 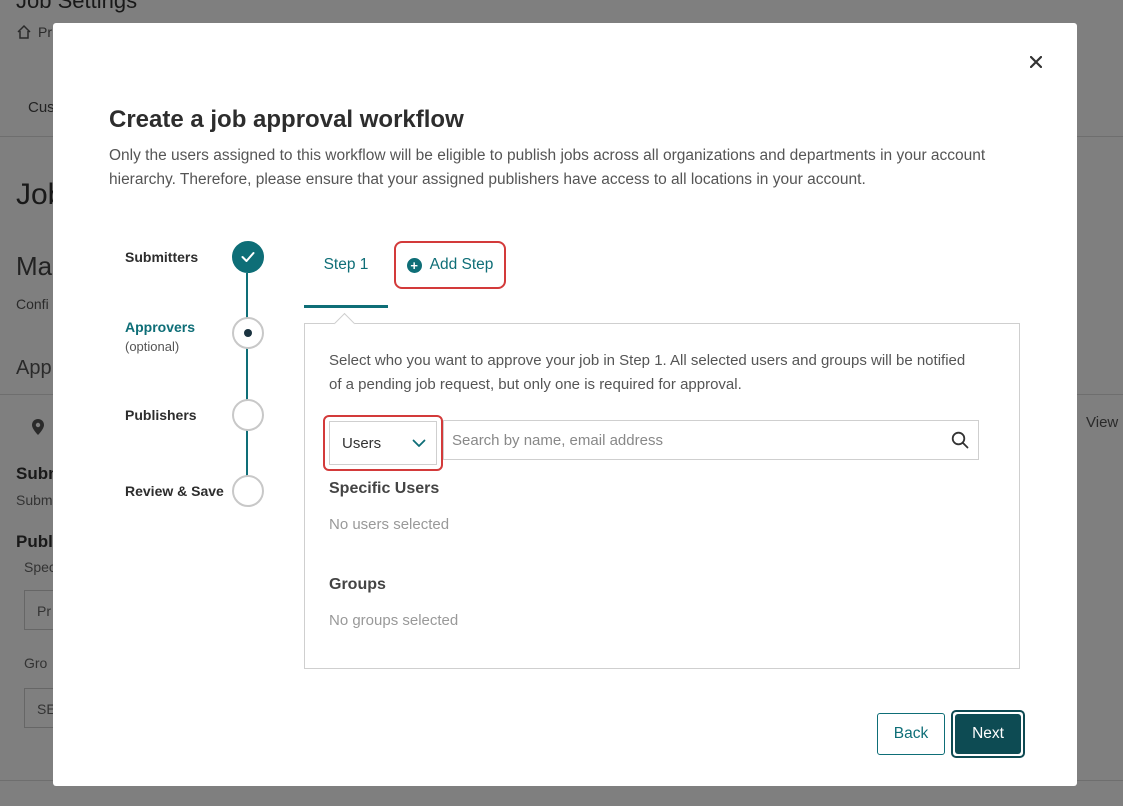 I want to click on next-button: Next, so click(x=988, y=734).